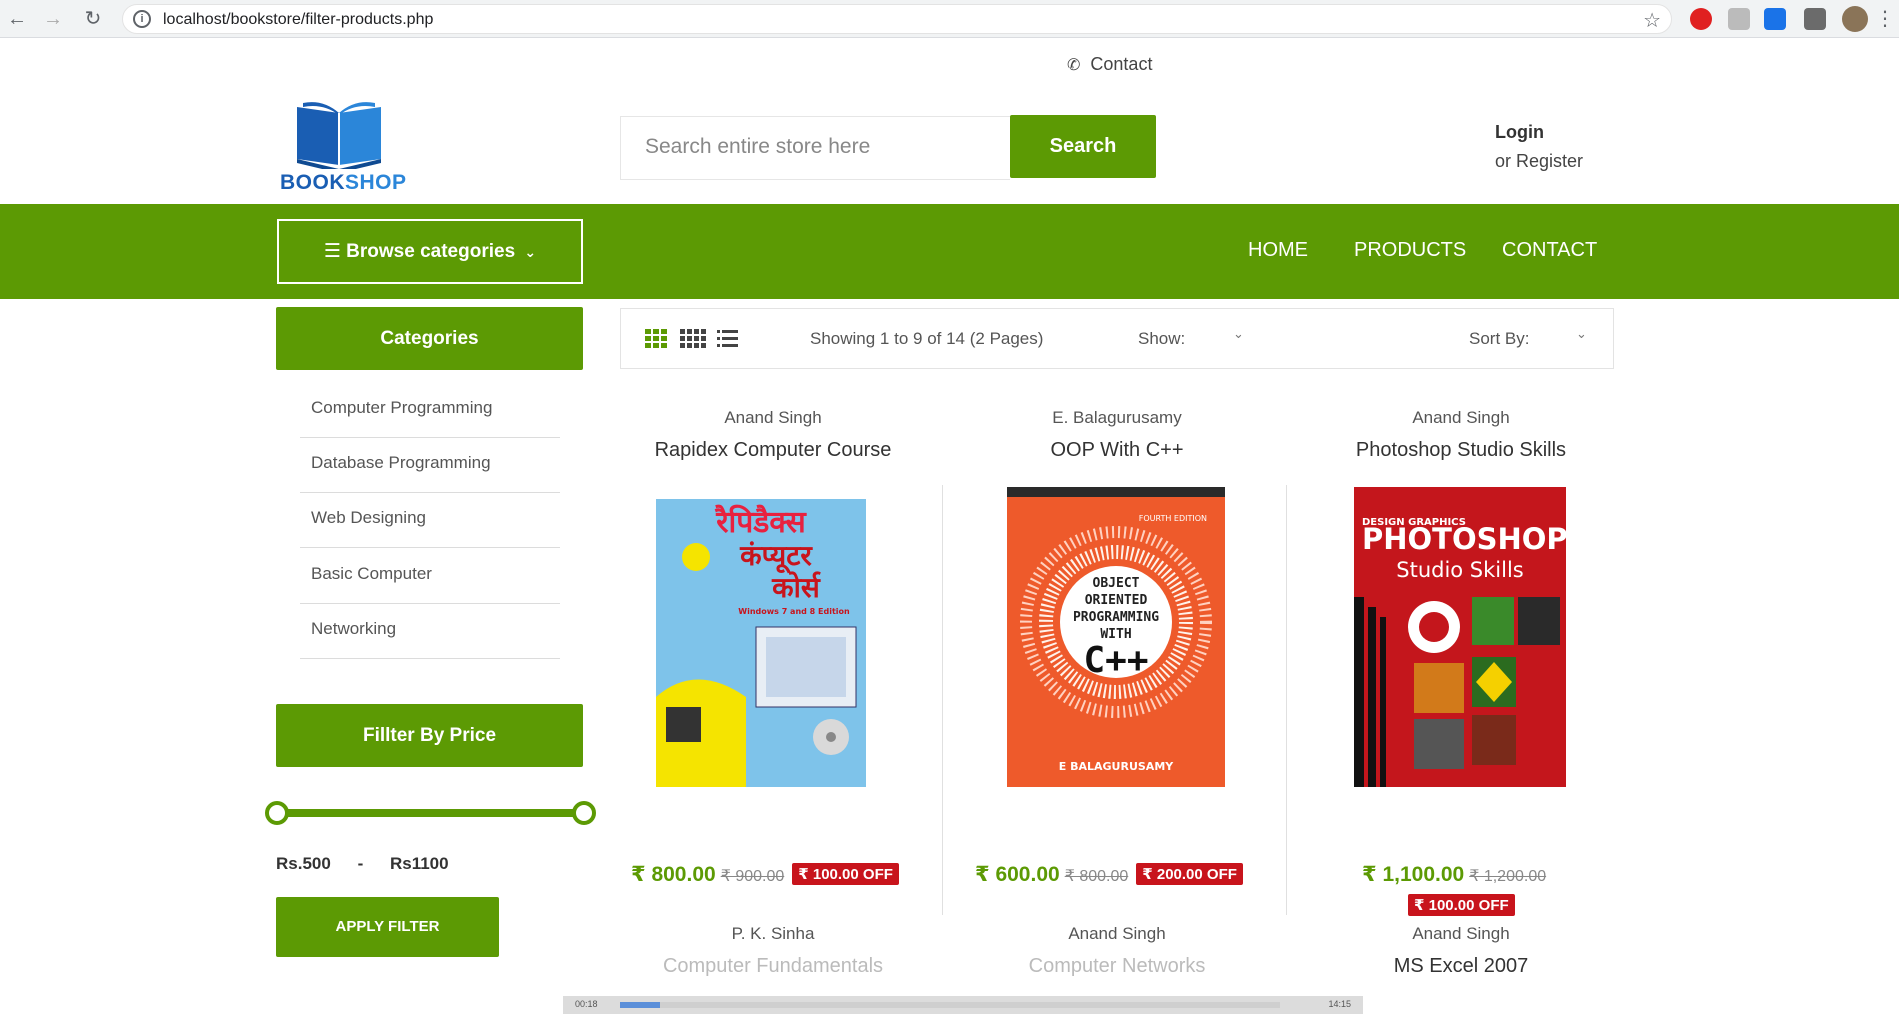 Image resolution: width=1899 pixels, height=1014 pixels. What do you see at coordinates (1238, 334) in the screenshot?
I see `show-chevron-icon: ⌄` at bounding box center [1238, 334].